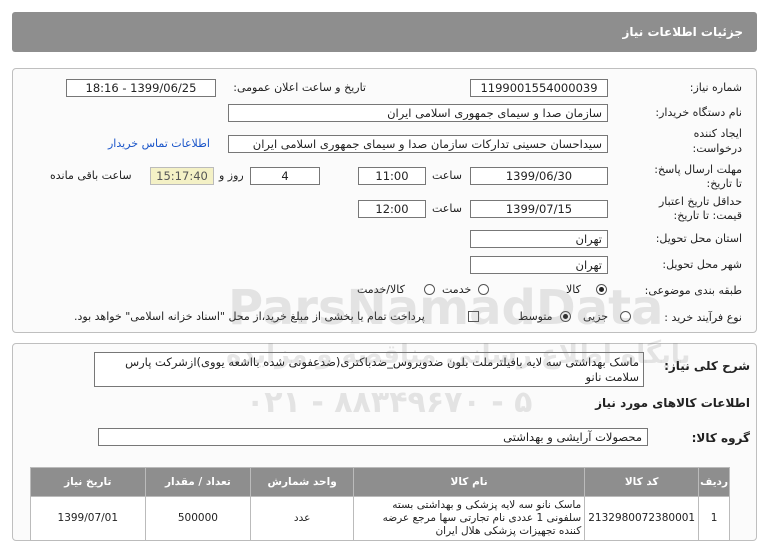 The image size is (770, 545). What do you see at coordinates (714, 482) in the screenshot?
I see `col-header-row: ردیف` at bounding box center [714, 482].